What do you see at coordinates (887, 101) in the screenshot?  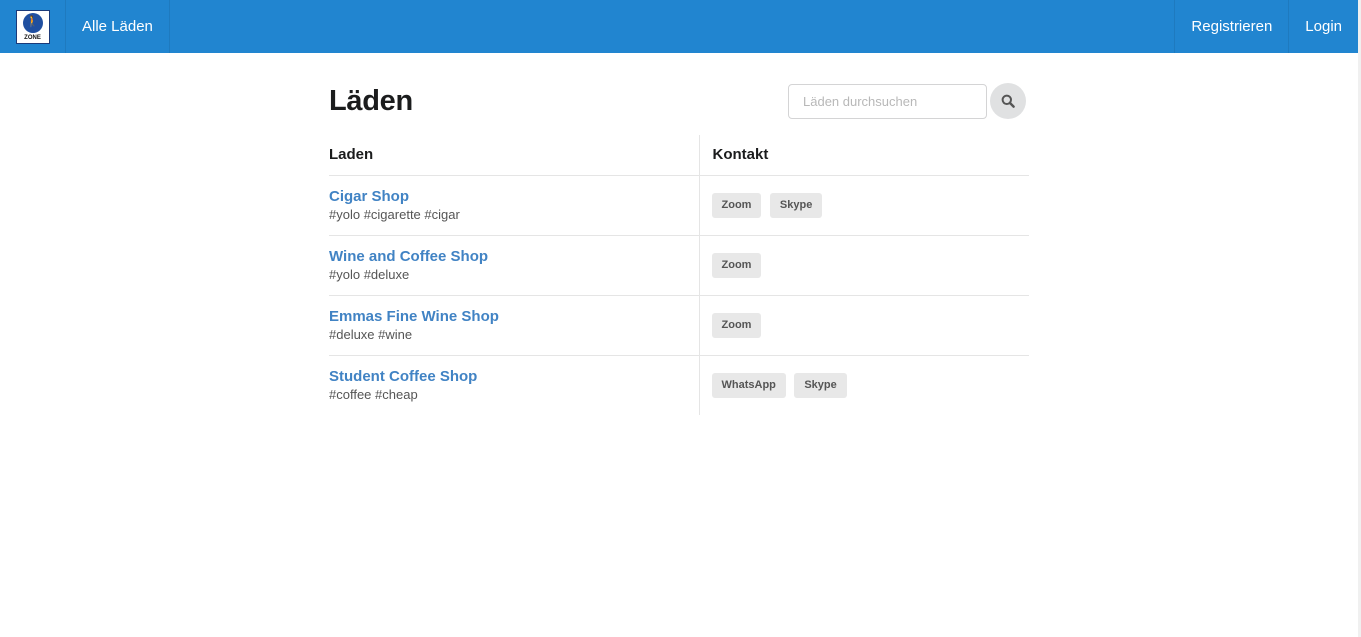 I see `search-input` at bounding box center [887, 101].